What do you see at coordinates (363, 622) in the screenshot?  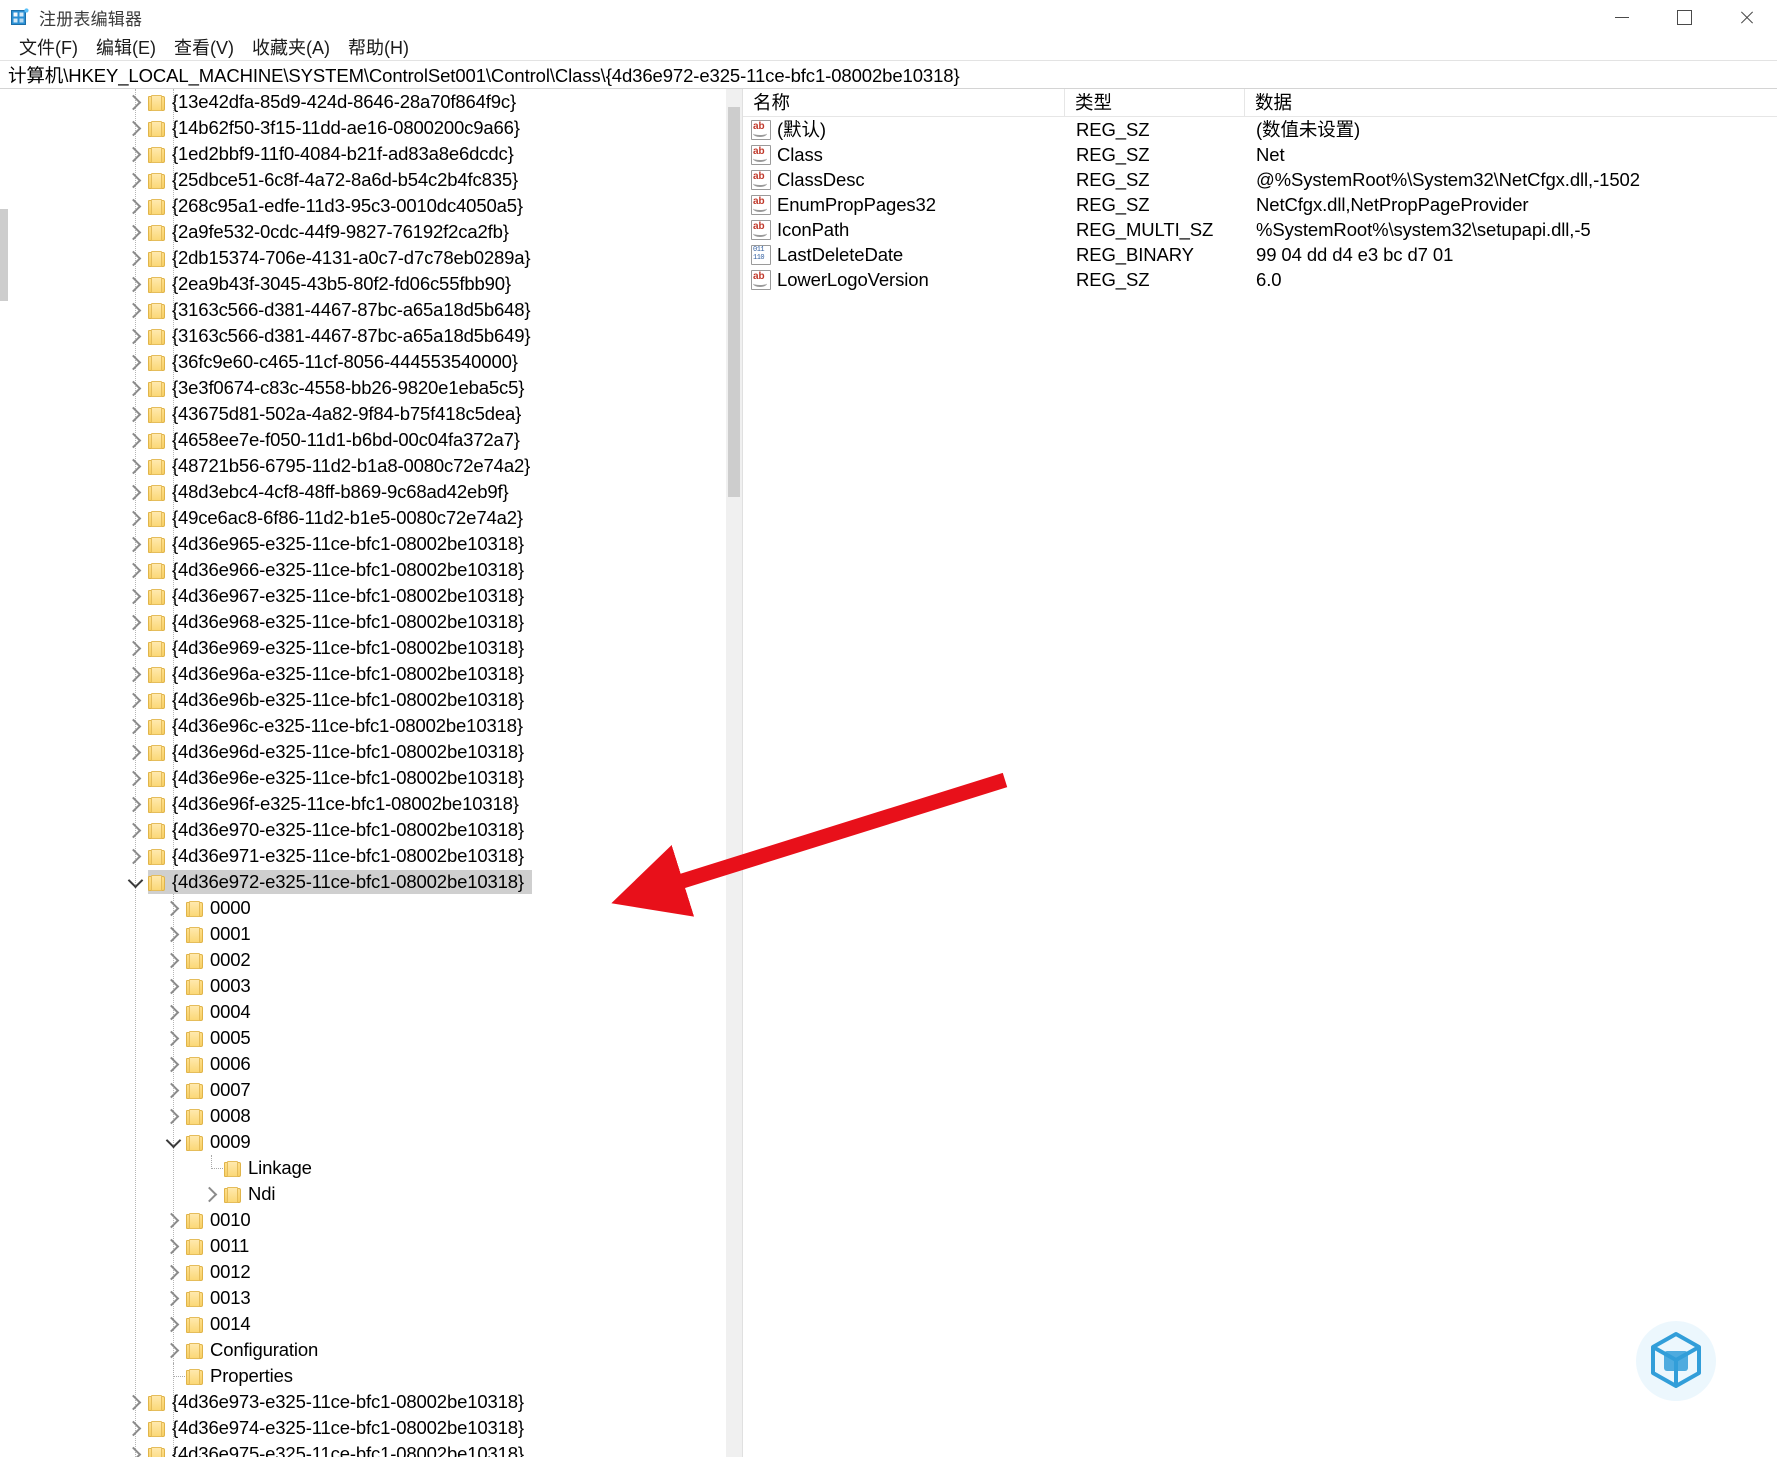 I see `tree-node: {4d36e968-e325-11ce-bfc1-08002be10318}` at bounding box center [363, 622].